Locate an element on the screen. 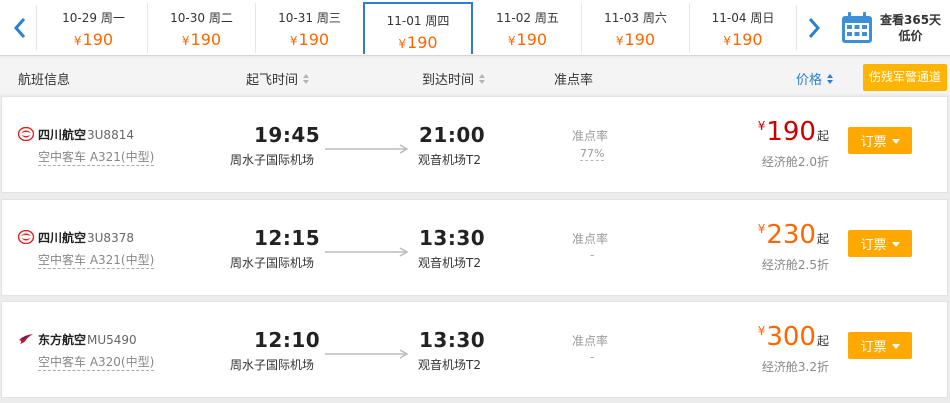 The height and width of the screenshot is (403, 950). view-365-day-low-price-button: 查看365天 低价 is located at coordinates (892, 28).